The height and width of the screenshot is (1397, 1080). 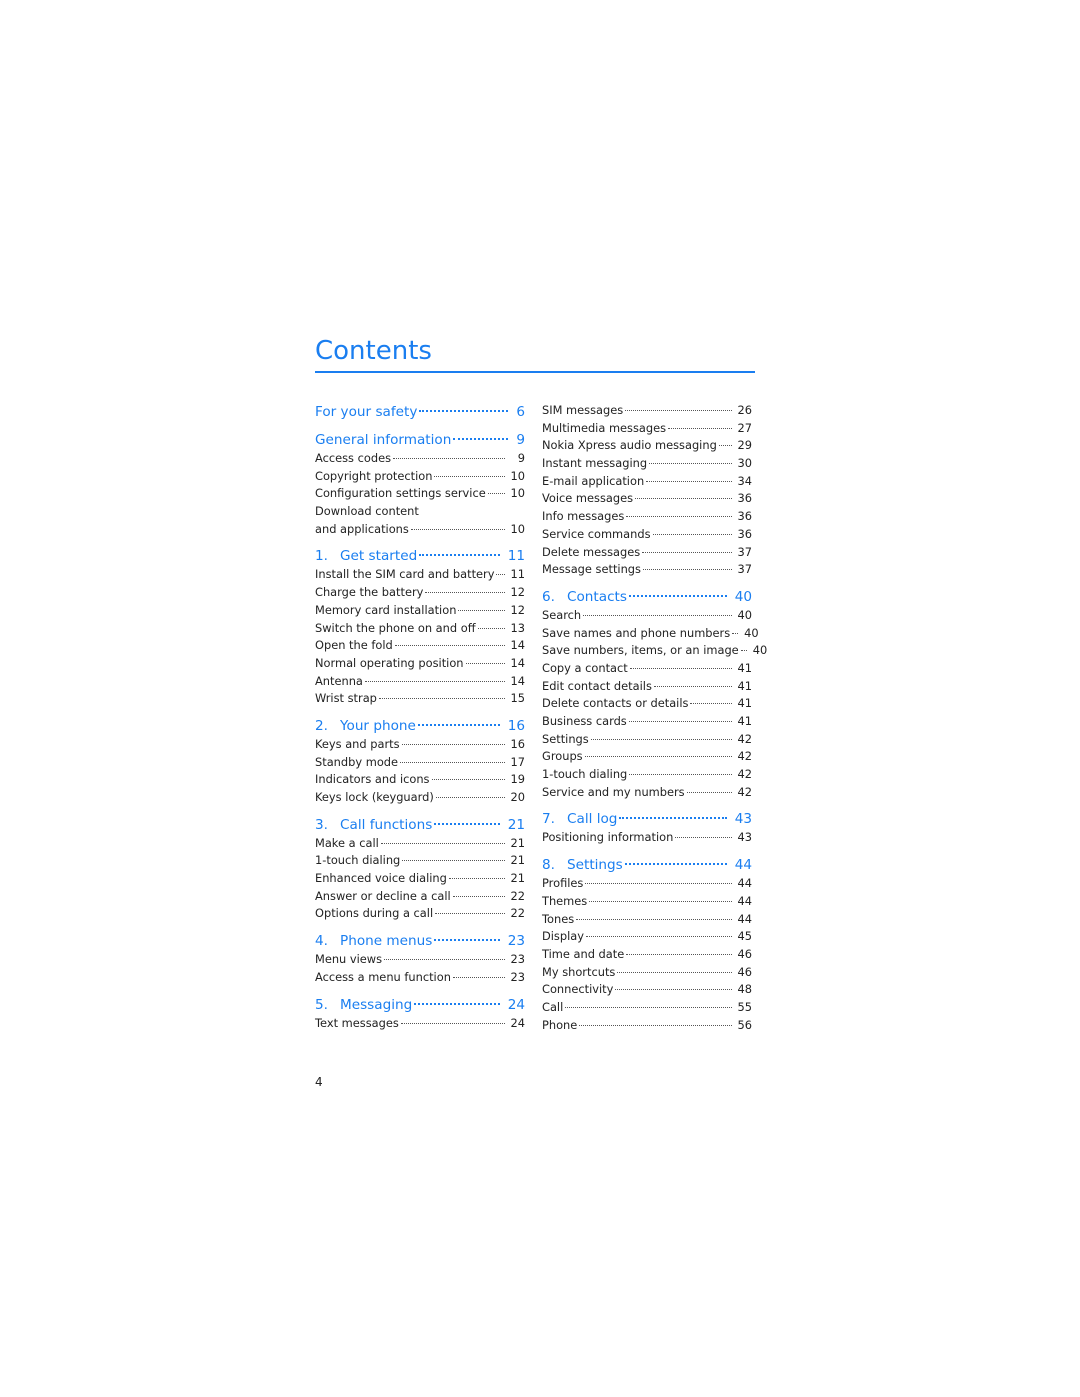 I want to click on toc-entry: Phone 56, so click(x=647, y=1026).